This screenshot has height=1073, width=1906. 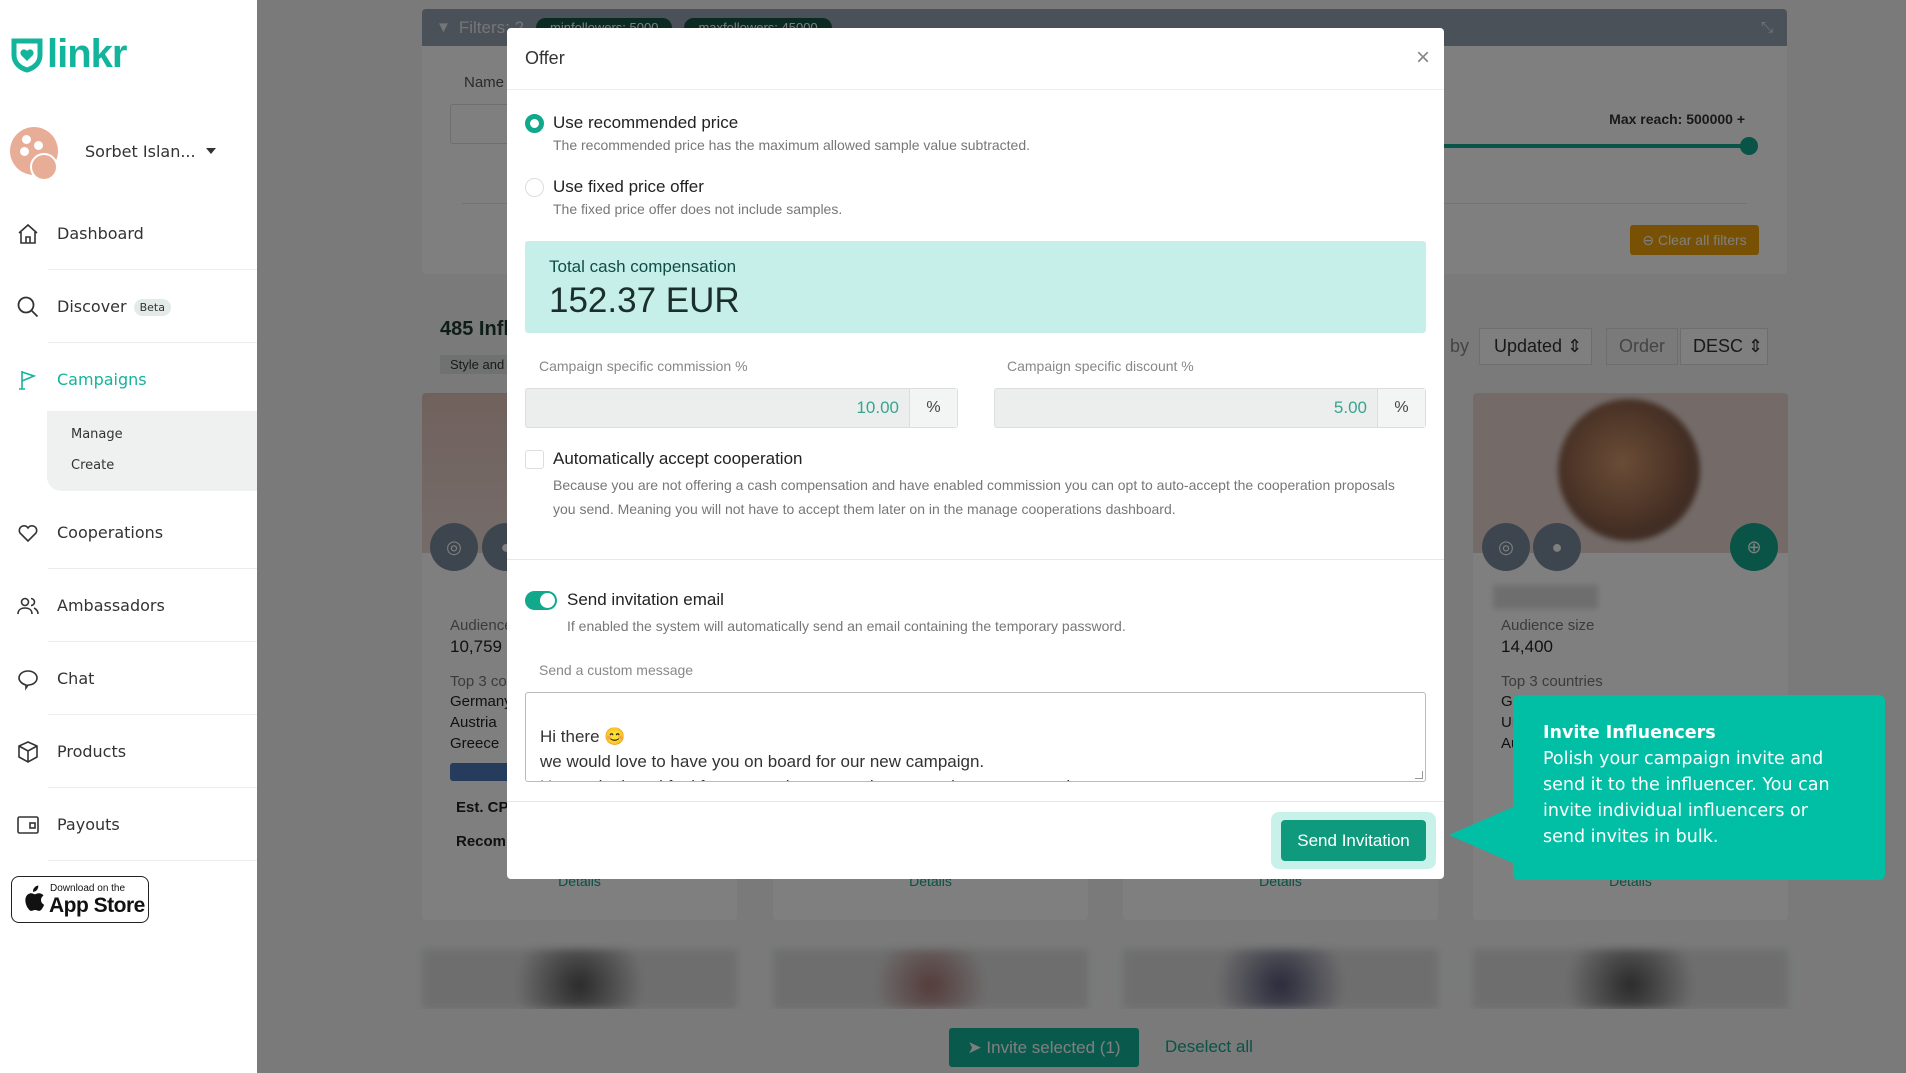 What do you see at coordinates (545, 58) in the screenshot?
I see `modal-title: Offer` at bounding box center [545, 58].